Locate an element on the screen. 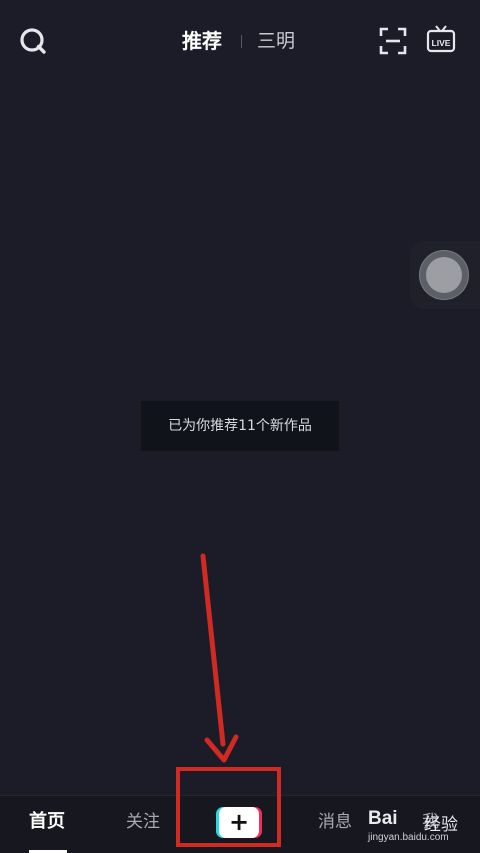 Image resolution: width=480 pixels, height=853 pixels. tab-divider is located at coordinates (241, 41).